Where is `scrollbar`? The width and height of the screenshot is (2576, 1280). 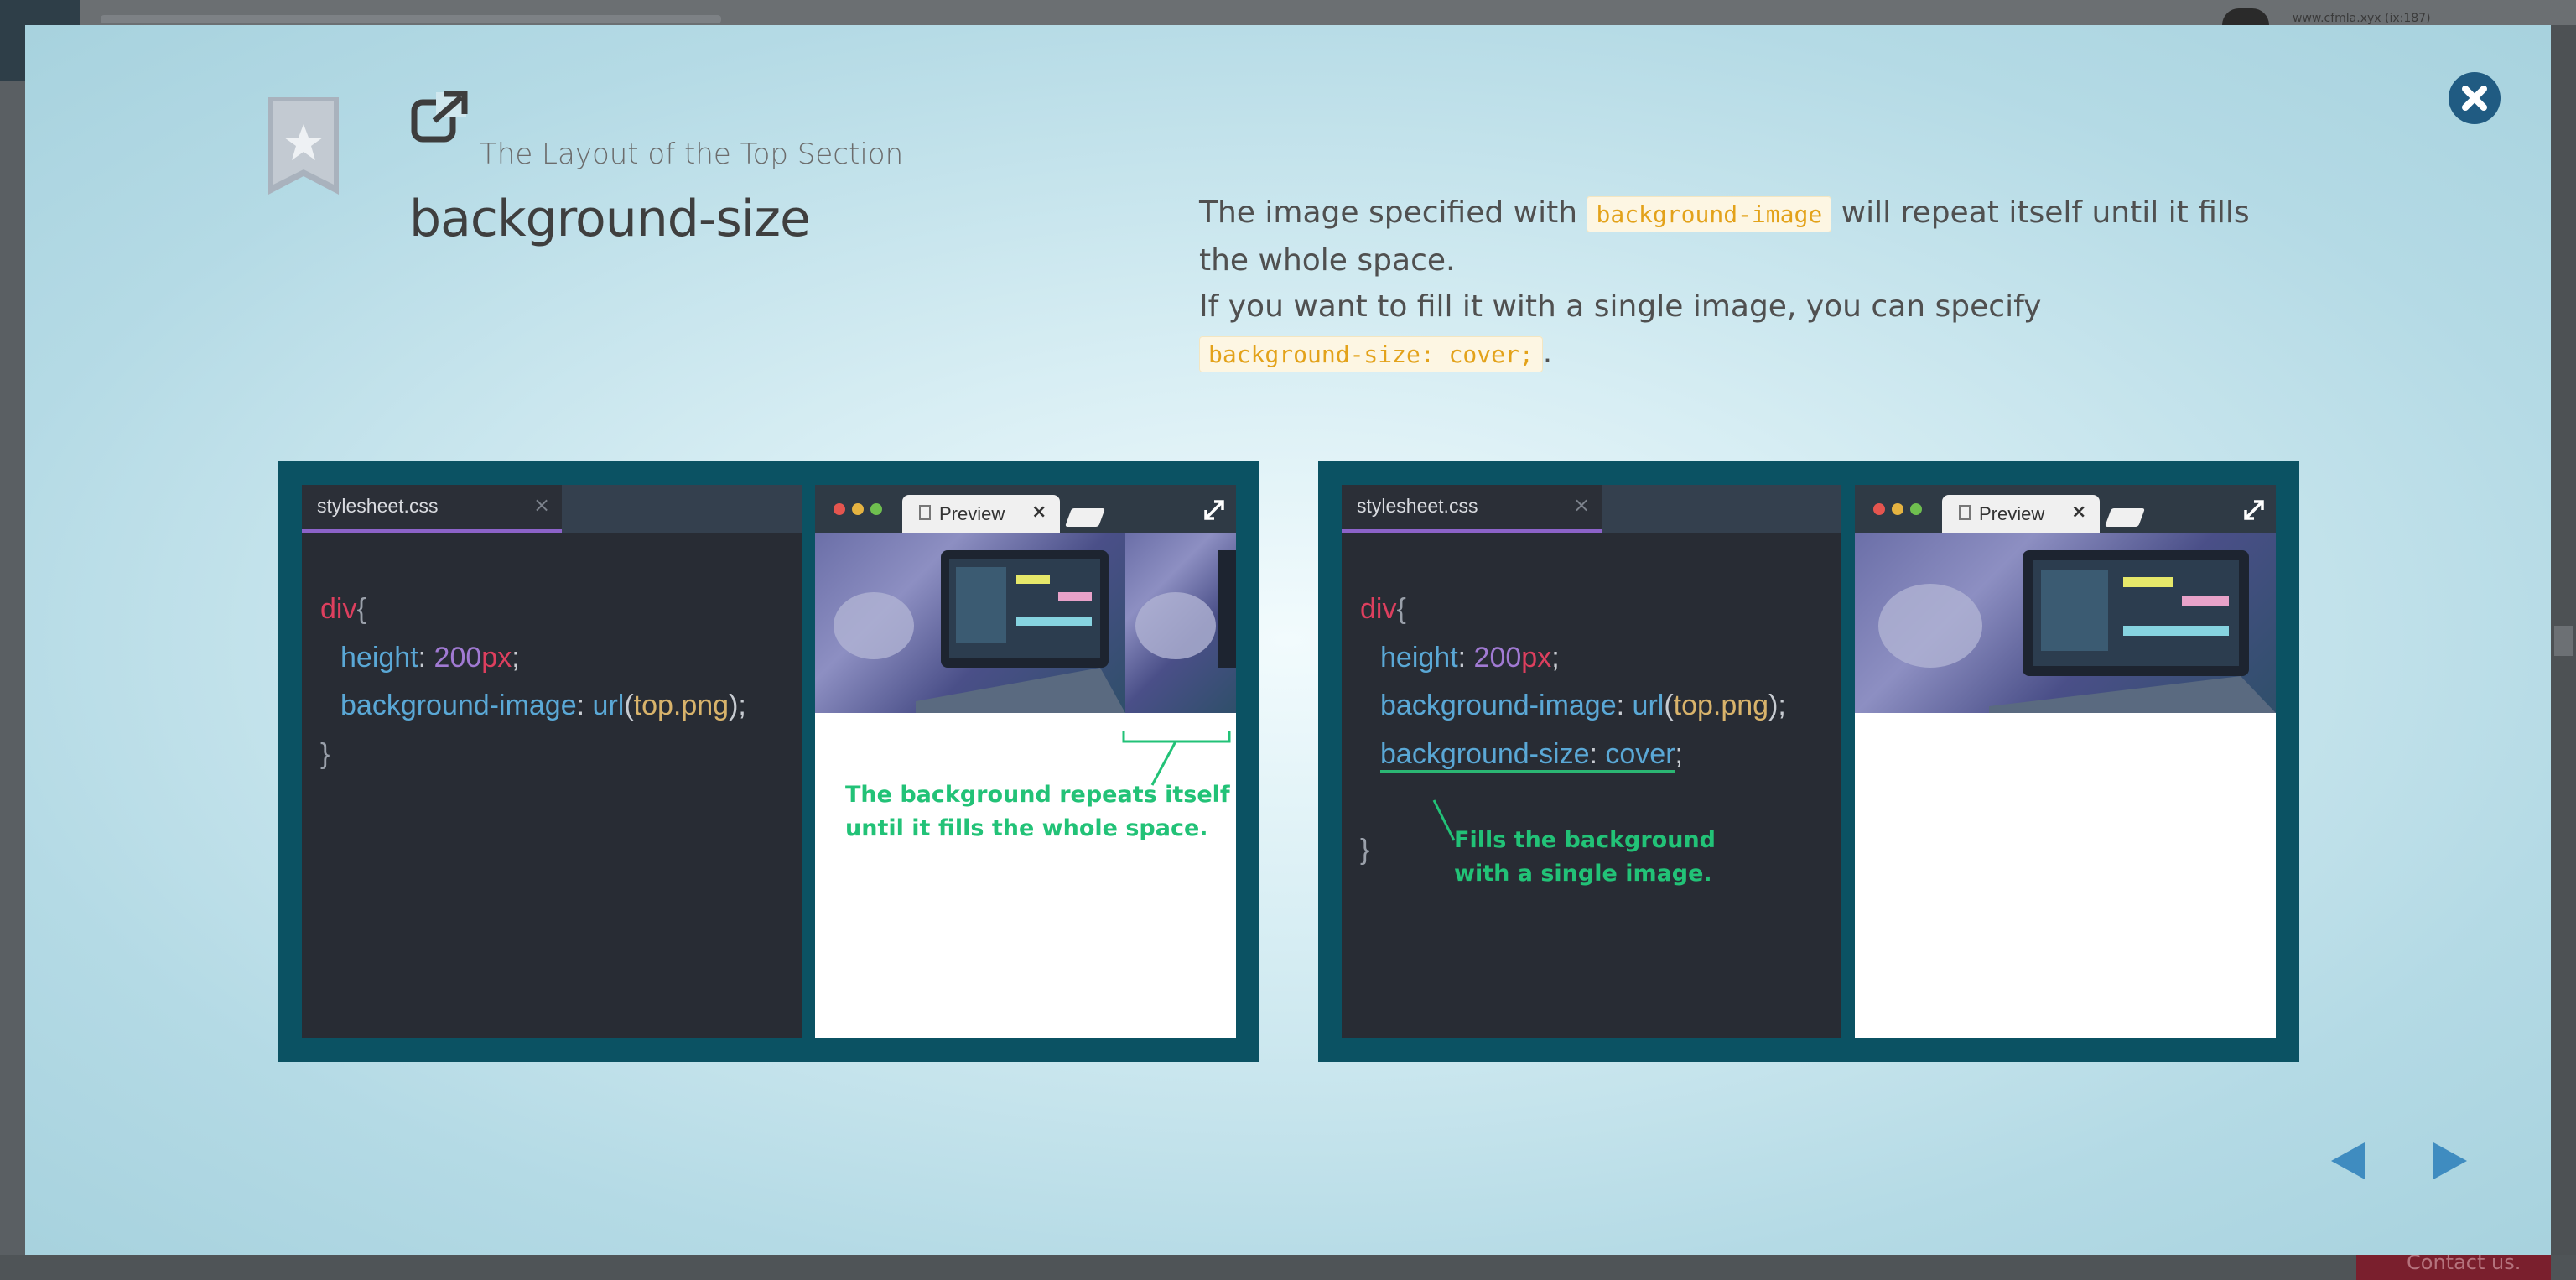 scrollbar is located at coordinates (2563, 640).